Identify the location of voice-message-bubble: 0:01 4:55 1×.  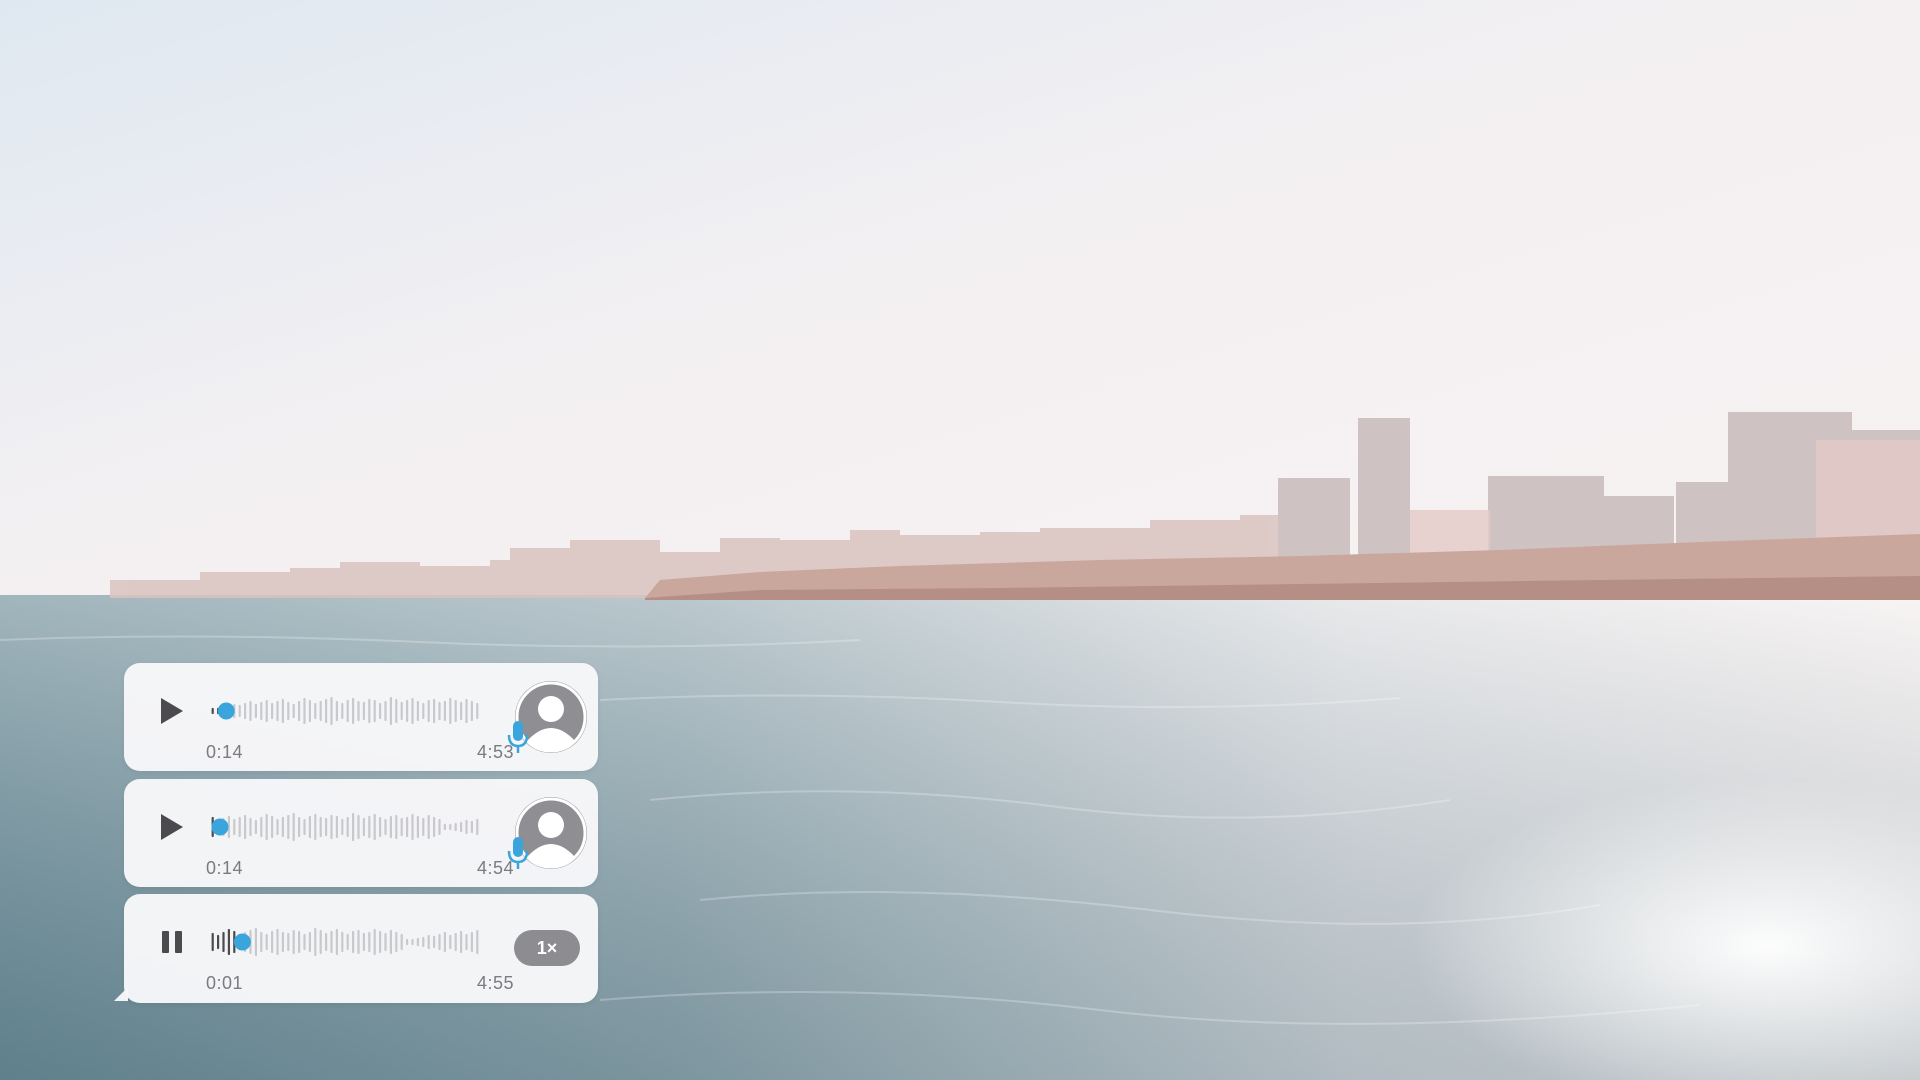
(356, 948).